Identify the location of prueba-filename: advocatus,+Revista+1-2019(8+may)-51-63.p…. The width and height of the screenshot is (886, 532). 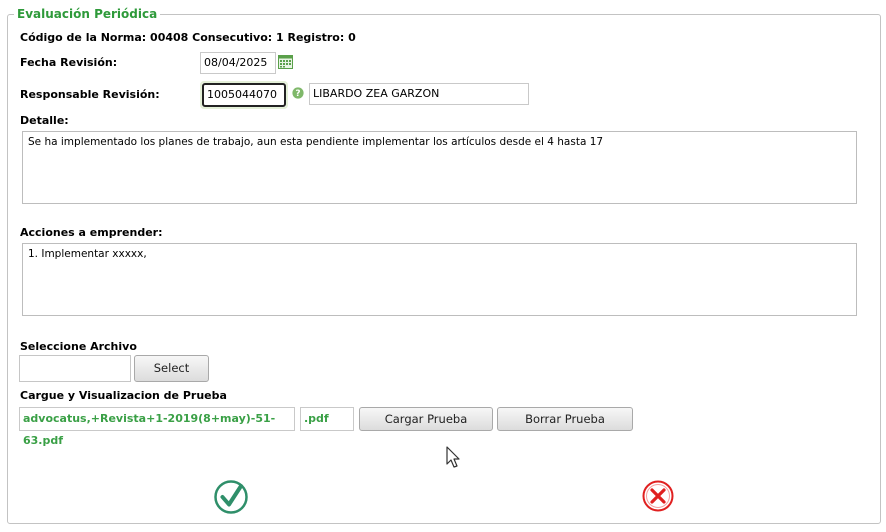
(157, 427).